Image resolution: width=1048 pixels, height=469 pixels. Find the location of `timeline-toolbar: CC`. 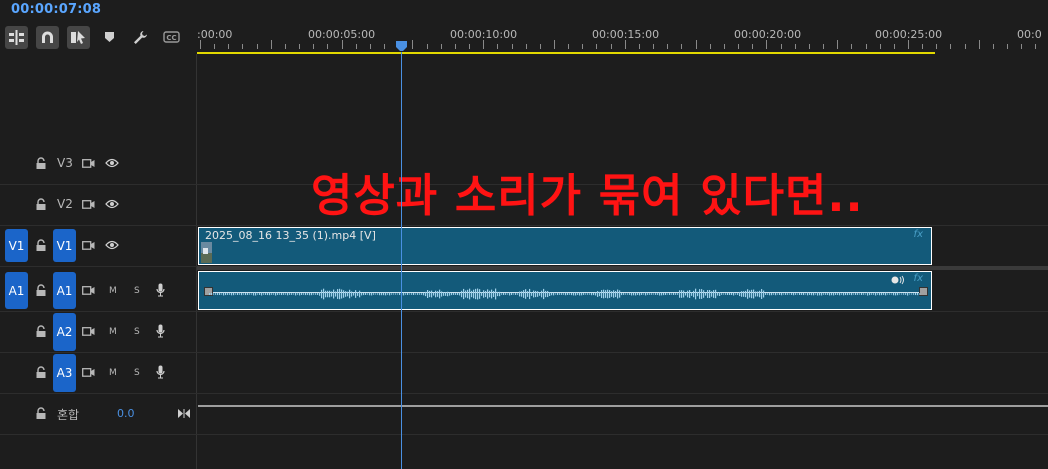

timeline-toolbar: CC is located at coordinates (98, 37).